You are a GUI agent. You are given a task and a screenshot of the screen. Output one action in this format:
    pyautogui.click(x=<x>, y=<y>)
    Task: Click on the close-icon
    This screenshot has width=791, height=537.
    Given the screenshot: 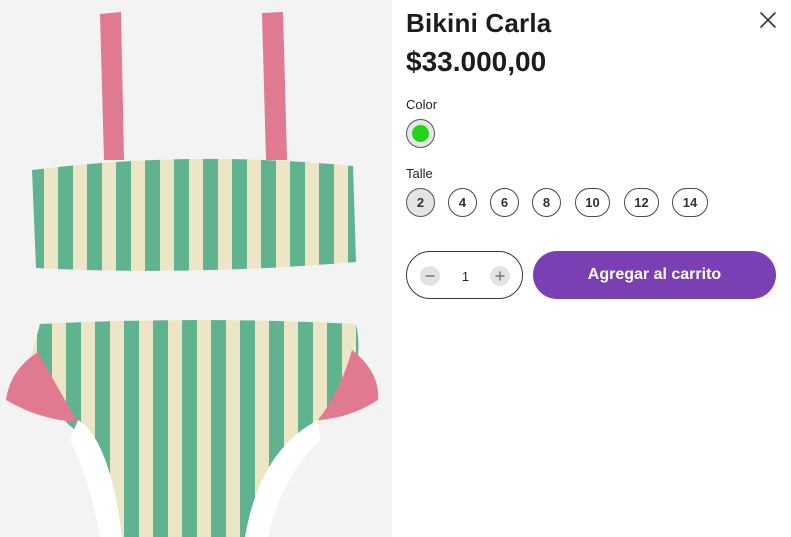 What is the action you would take?
    pyautogui.click(x=768, y=20)
    